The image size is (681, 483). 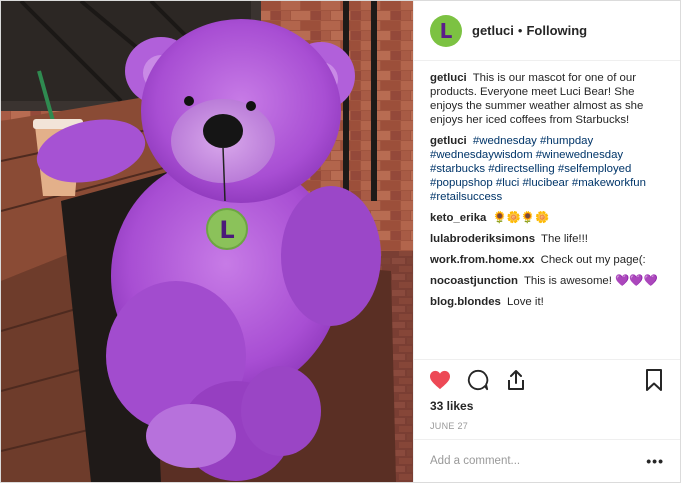 What do you see at coordinates (465, 302) in the screenshot?
I see `comment-username: blog.blondes` at bounding box center [465, 302].